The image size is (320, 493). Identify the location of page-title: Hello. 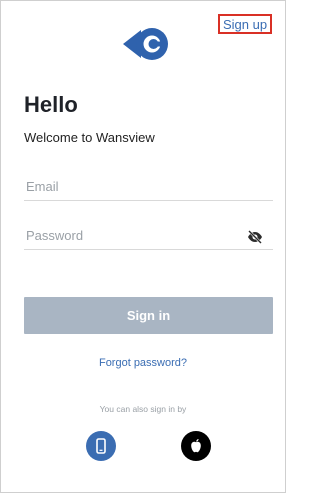
(51, 104).